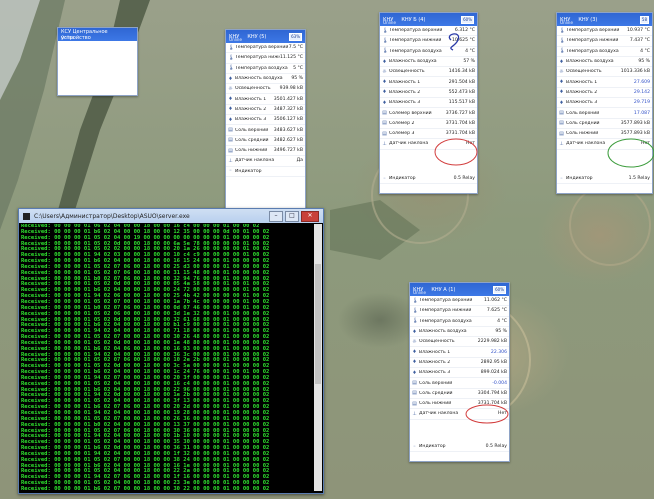 The image size is (654, 499). I want to click on sensor-row: ♦ Влажность 3 899.024 kB, so click(459, 373).